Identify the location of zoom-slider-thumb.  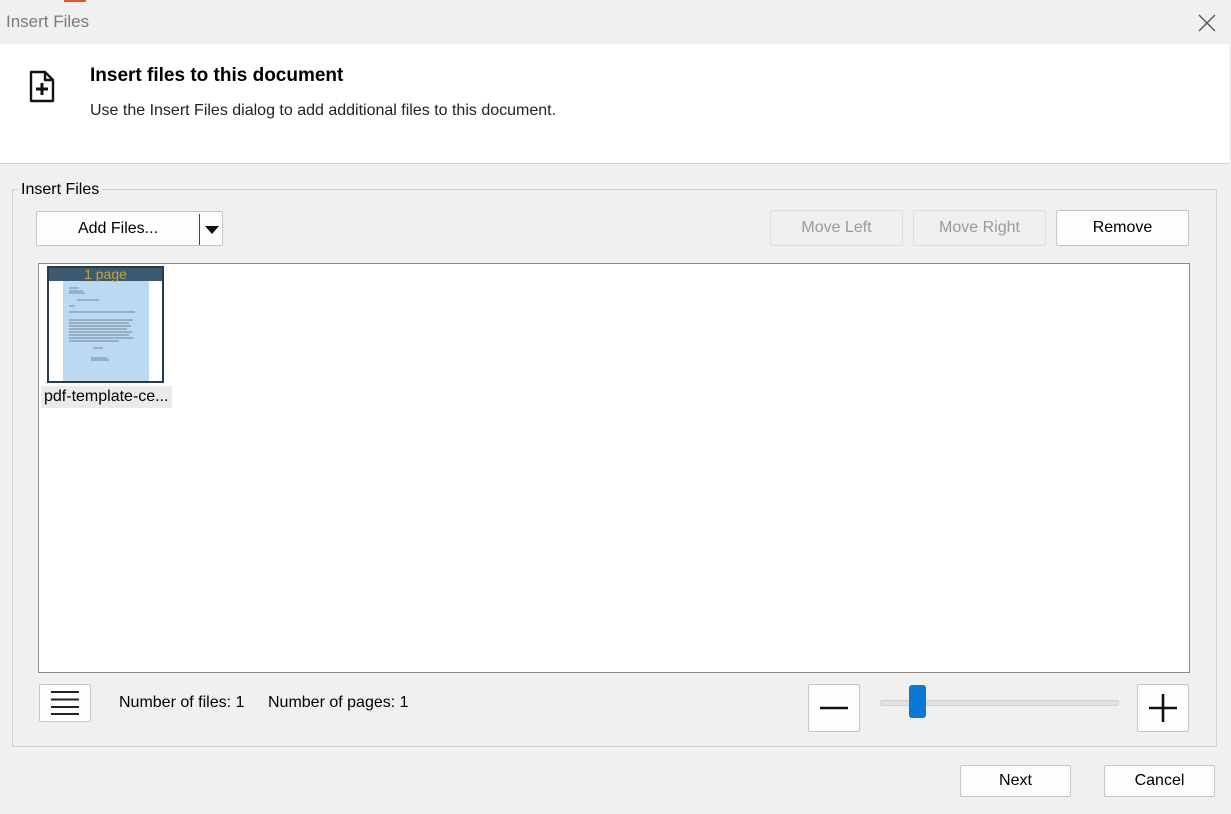
(917, 701).